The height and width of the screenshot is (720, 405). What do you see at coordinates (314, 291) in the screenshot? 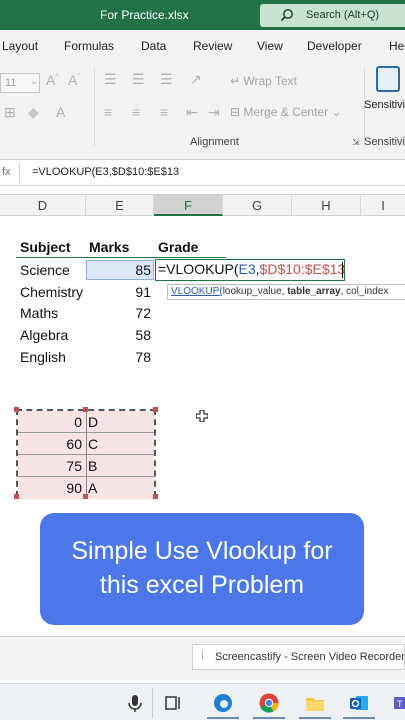
I see `tooltip-current-arg: table_array` at bounding box center [314, 291].